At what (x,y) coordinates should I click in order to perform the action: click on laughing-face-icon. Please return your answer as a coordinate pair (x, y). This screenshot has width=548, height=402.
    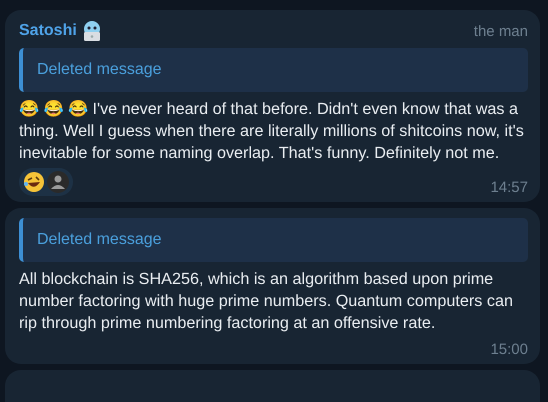
    Looking at the image, I should click on (34, 182).